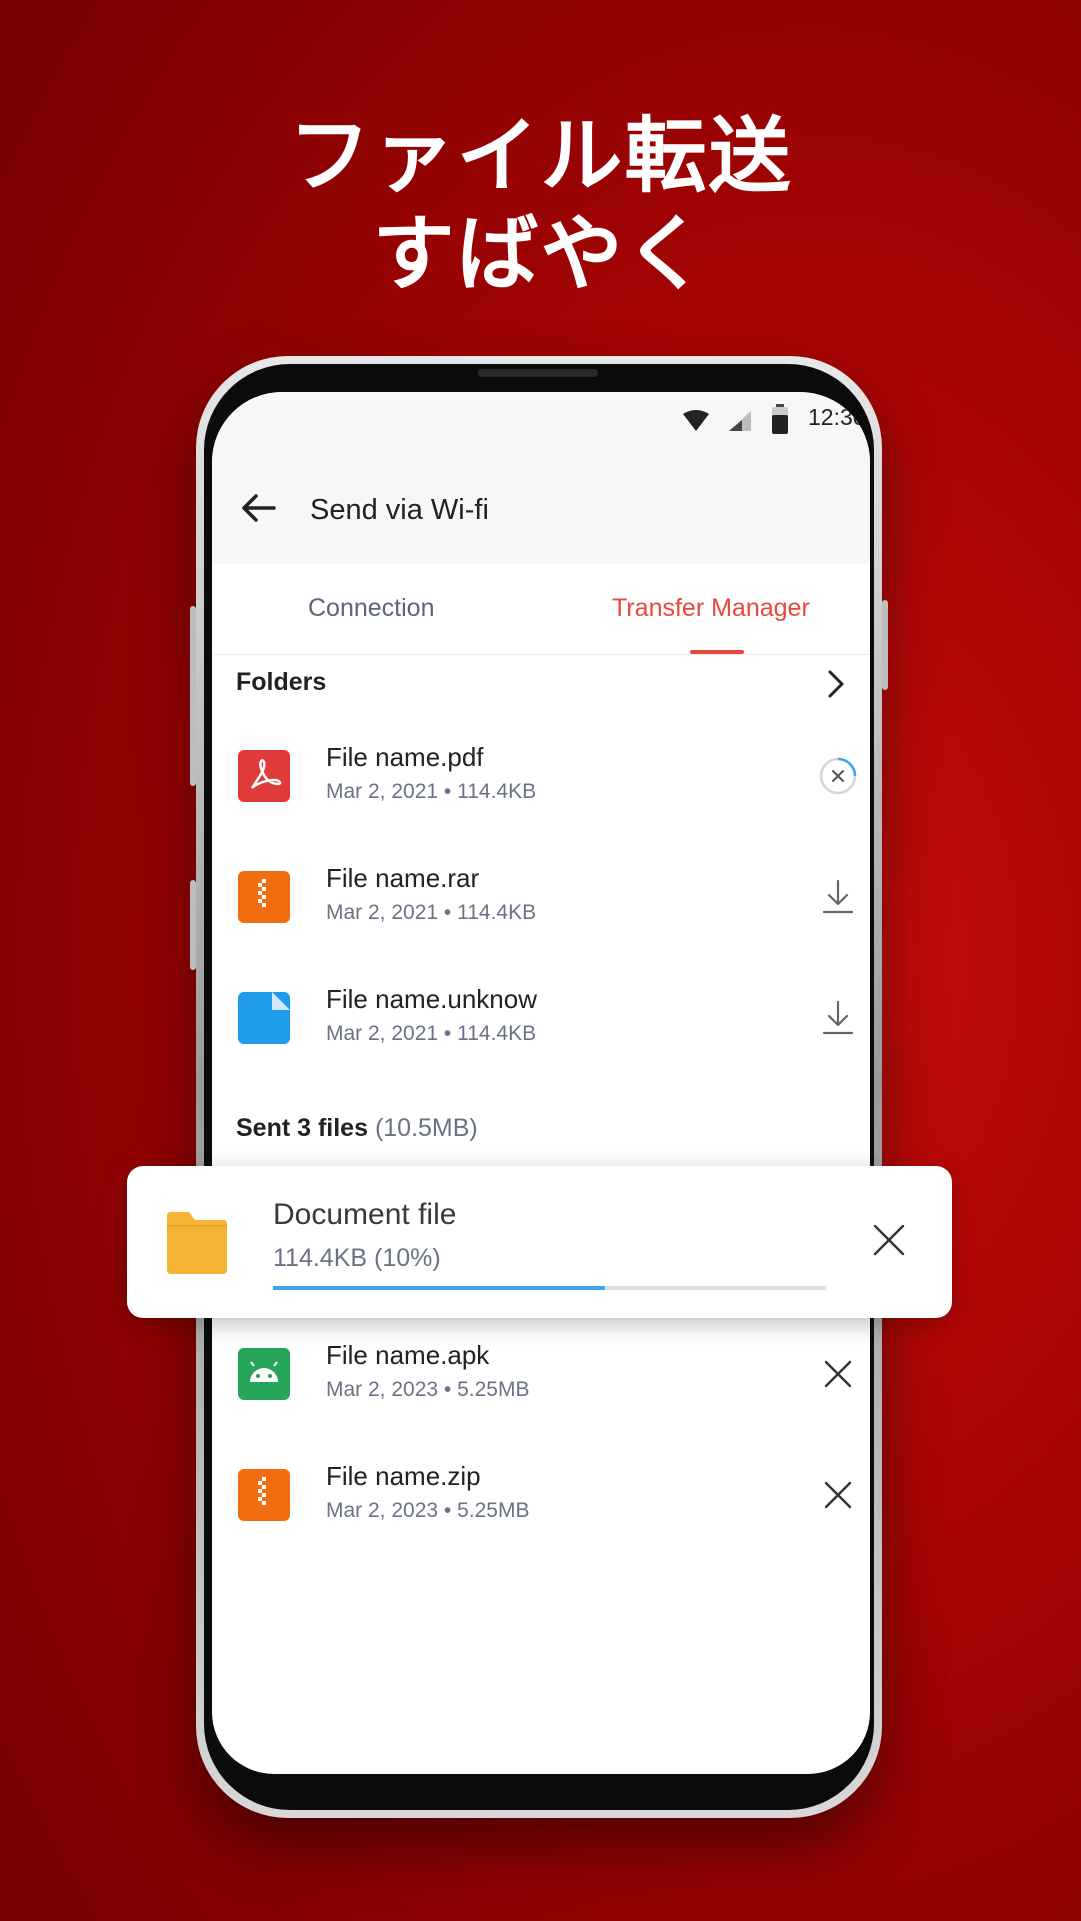 The height and width of the screenshot is (1921, 1081). What do you see at coordinates (264, 1374) in the screenshot?
I see `android-icon` at bounding box center [264, 1374].